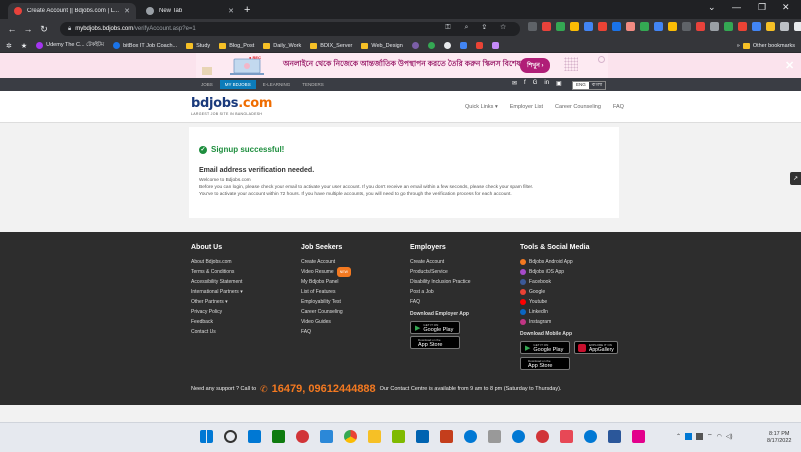 The height and width of the screenshot is (452, 801). I want to click on bookmark-daily-work: Daily_Work, so click(282, 45).